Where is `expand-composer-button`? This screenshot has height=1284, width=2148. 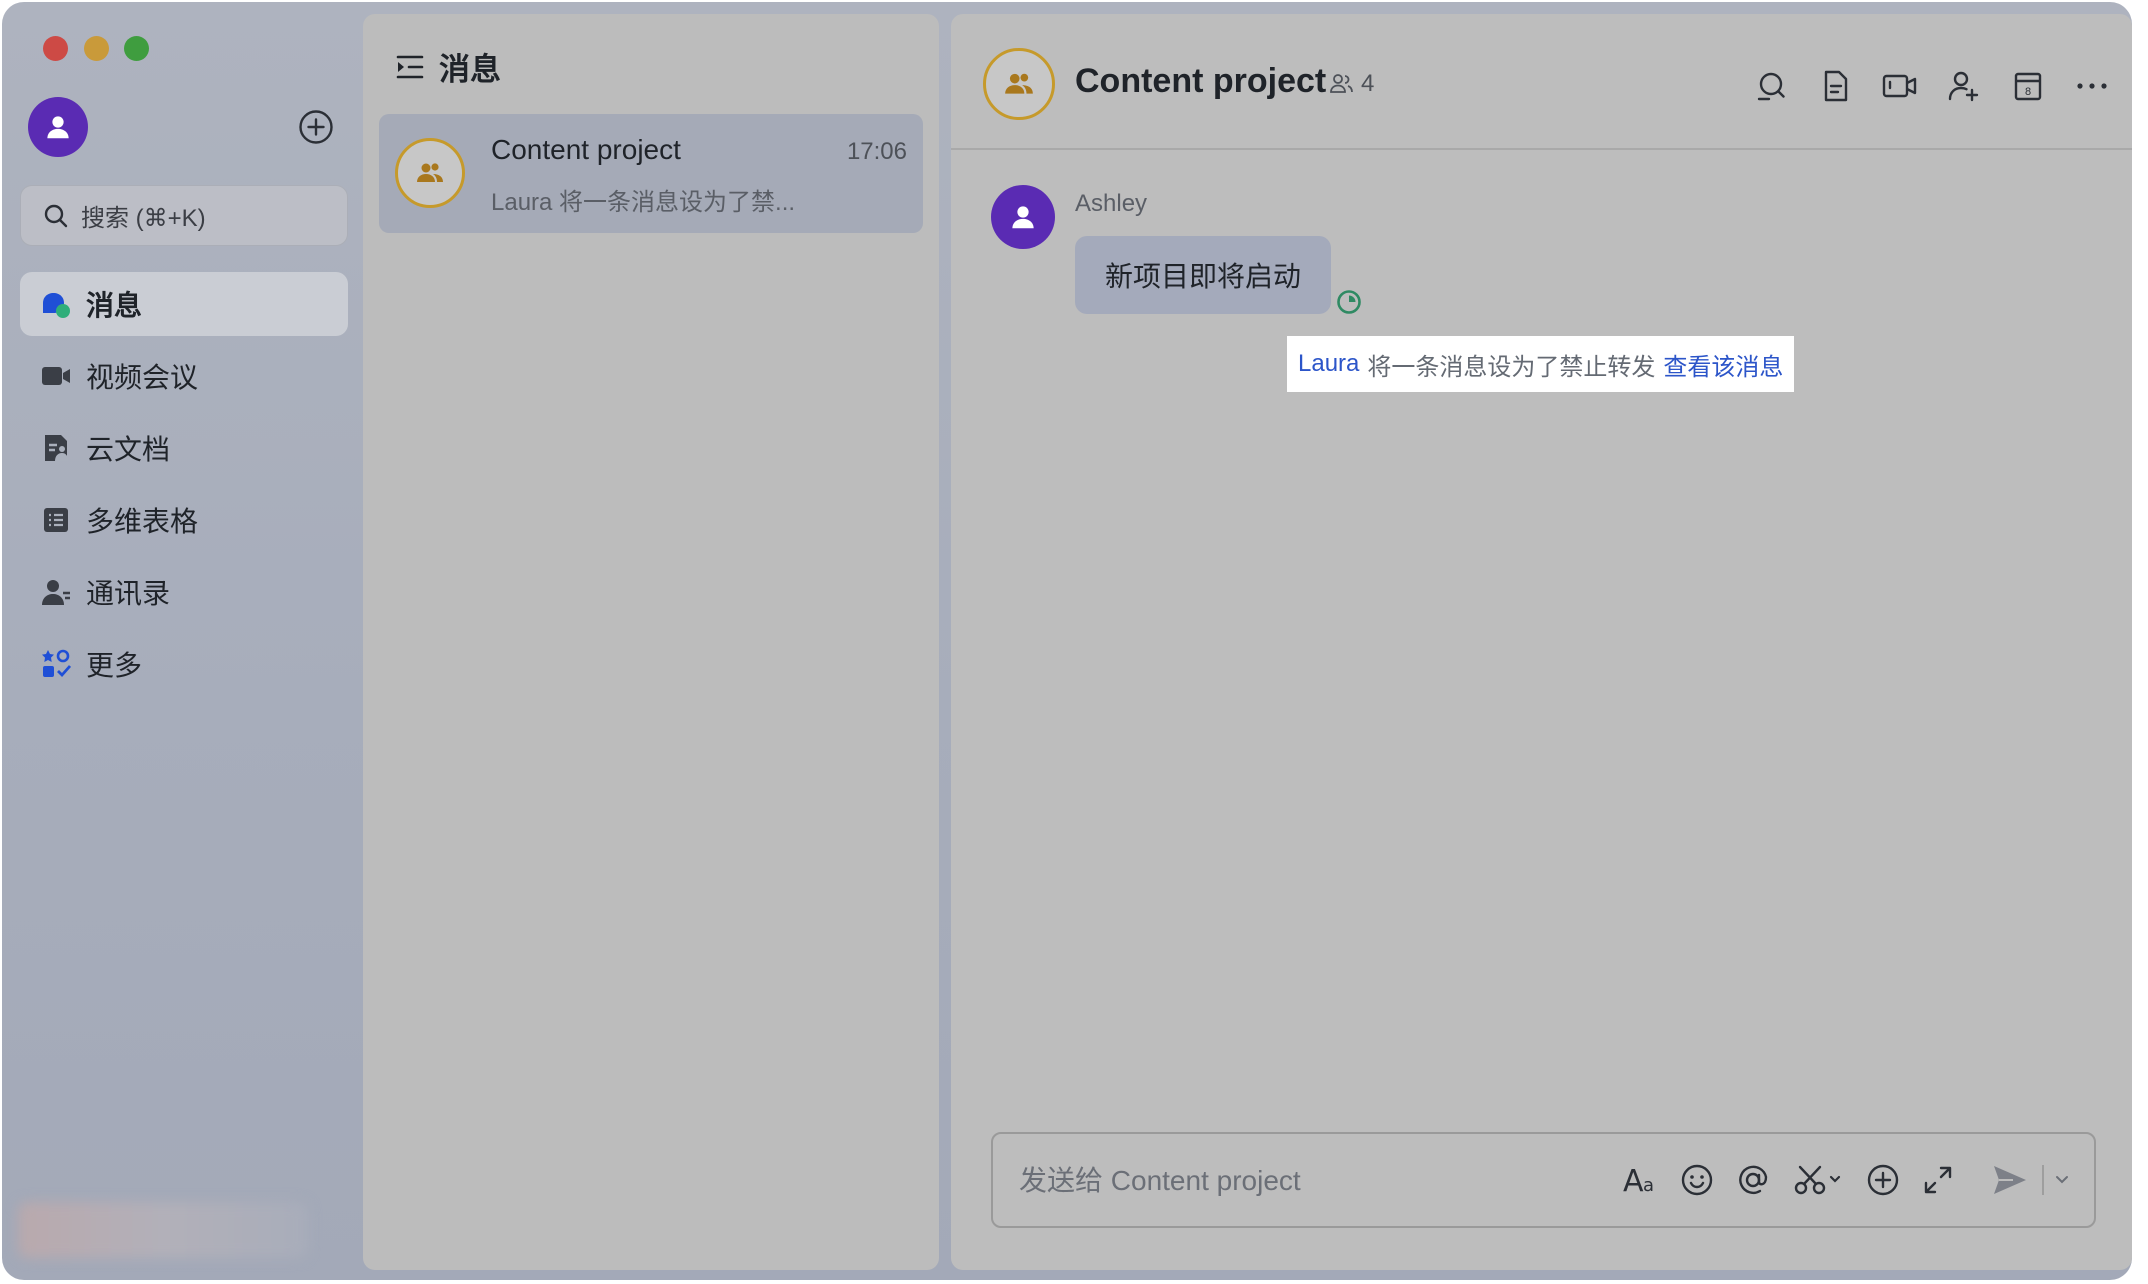
expand-composer-button is located at coordinates (1938, 1180).